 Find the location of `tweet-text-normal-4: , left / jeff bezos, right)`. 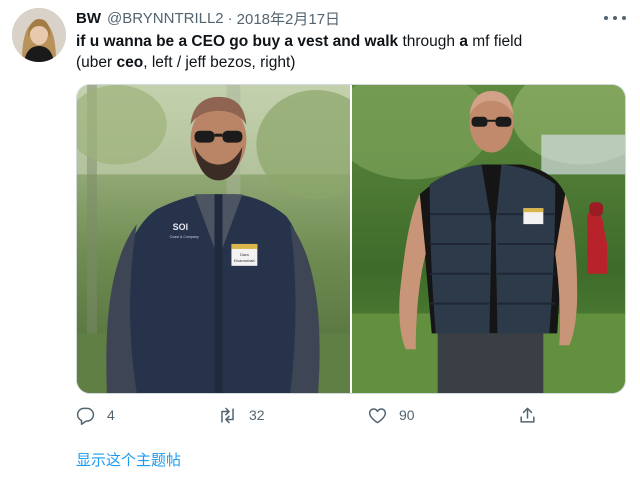

tweet-text-normal-4: , left / jeff bezos, right) is located at coordinates (219, 62).